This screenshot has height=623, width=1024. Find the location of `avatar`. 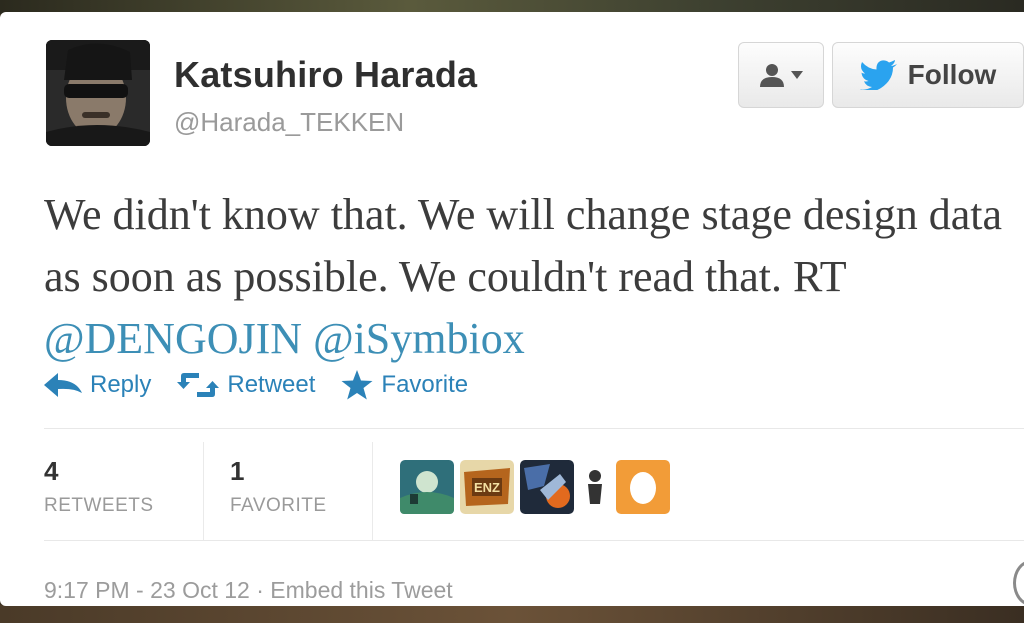

avatar is located at coordinates (98, 93).